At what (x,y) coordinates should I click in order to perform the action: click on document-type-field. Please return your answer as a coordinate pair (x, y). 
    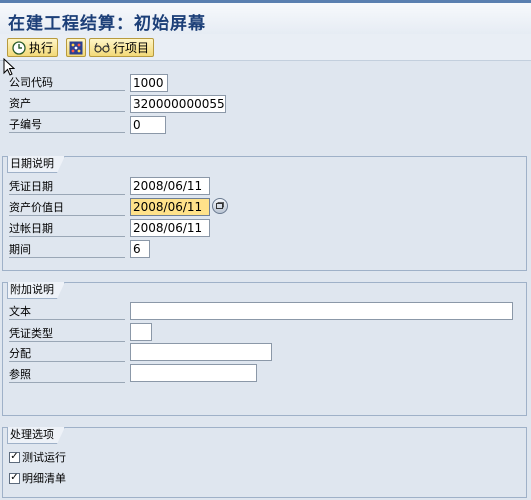
    Looking at the image, I should click on (141, 332).